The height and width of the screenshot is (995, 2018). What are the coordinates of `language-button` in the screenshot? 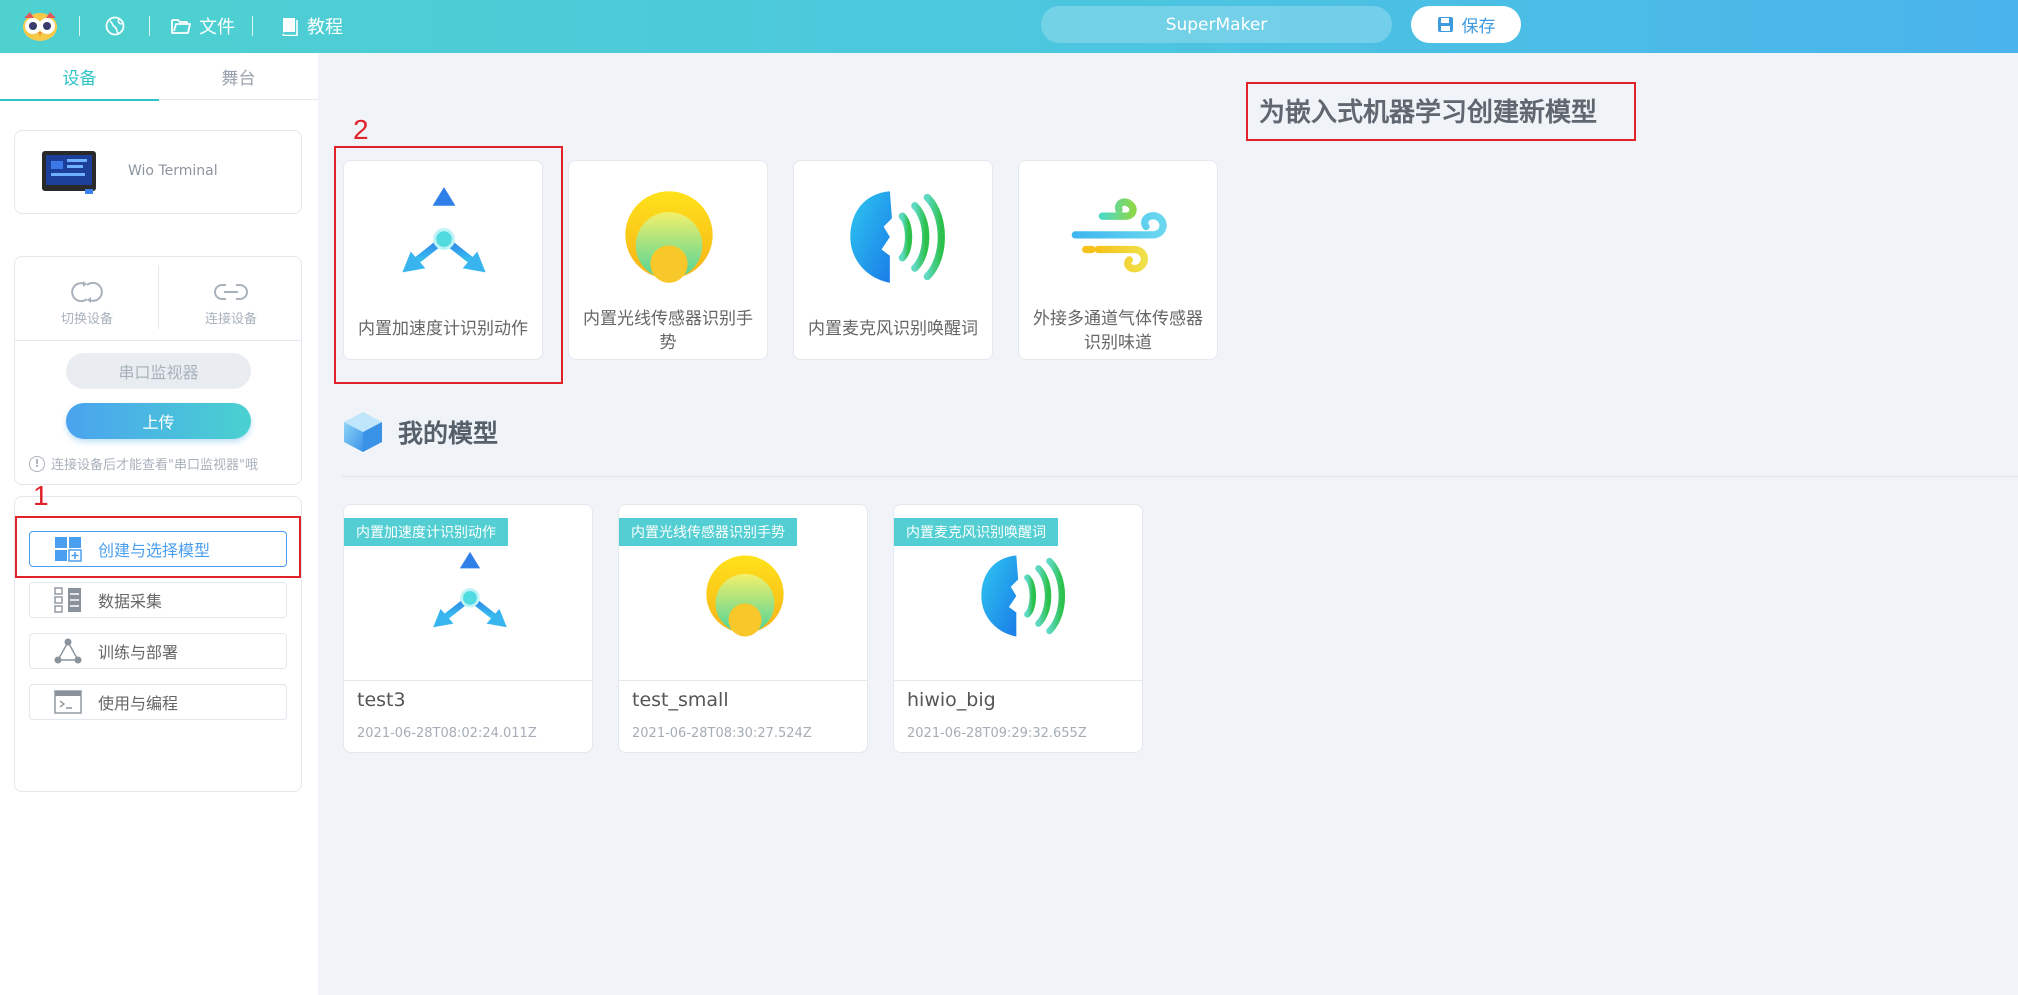 It's located at (119, 26).